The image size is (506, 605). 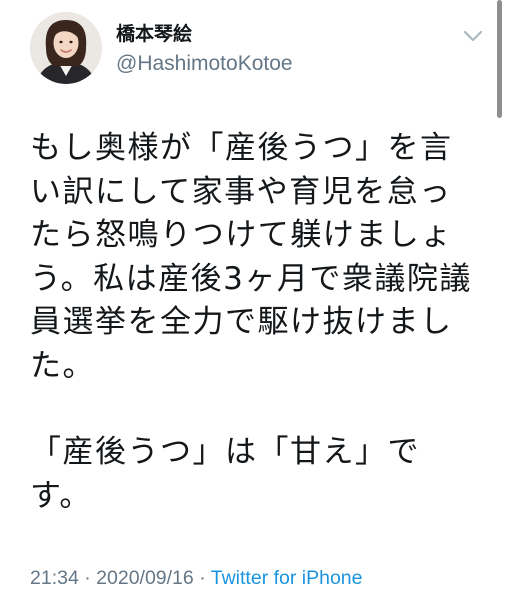 What do you see at coordinates (145, 578) in the screenshot?
I see `tweet-date: 2020/09/16` at bounding box center [145, 578].